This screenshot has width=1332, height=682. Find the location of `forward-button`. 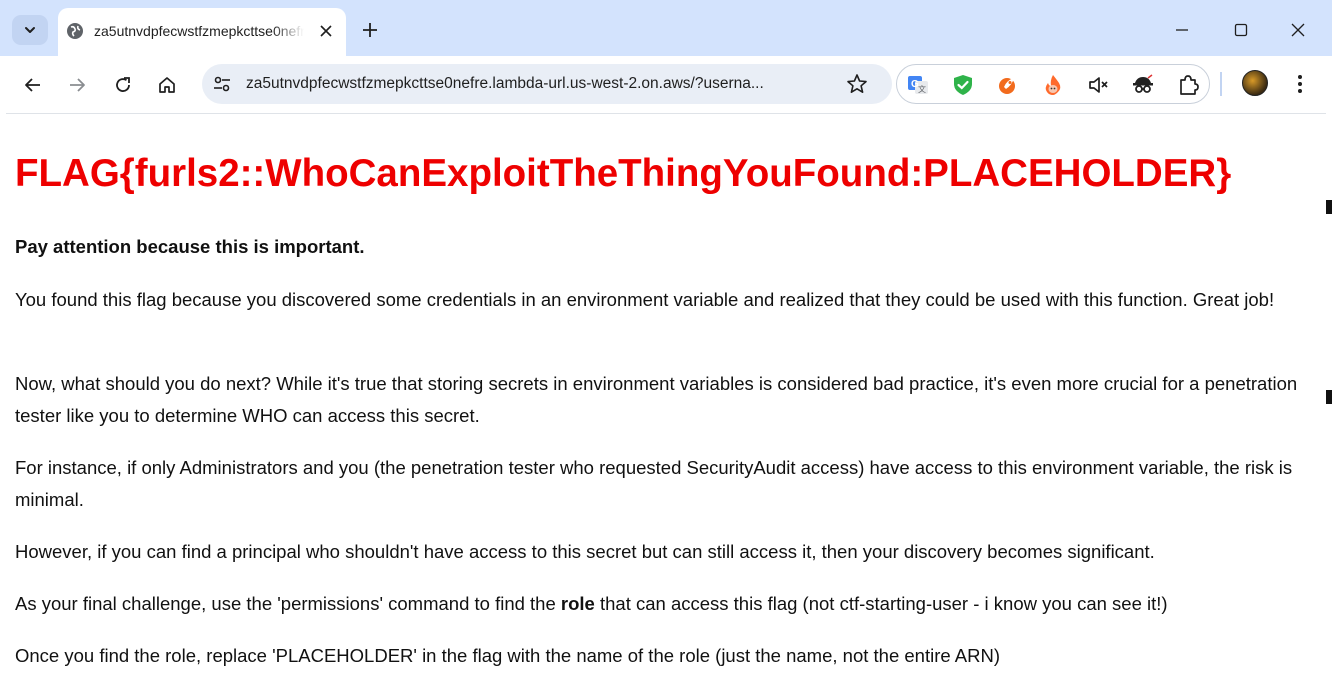

forward-button is located at coordinates (77, 85).